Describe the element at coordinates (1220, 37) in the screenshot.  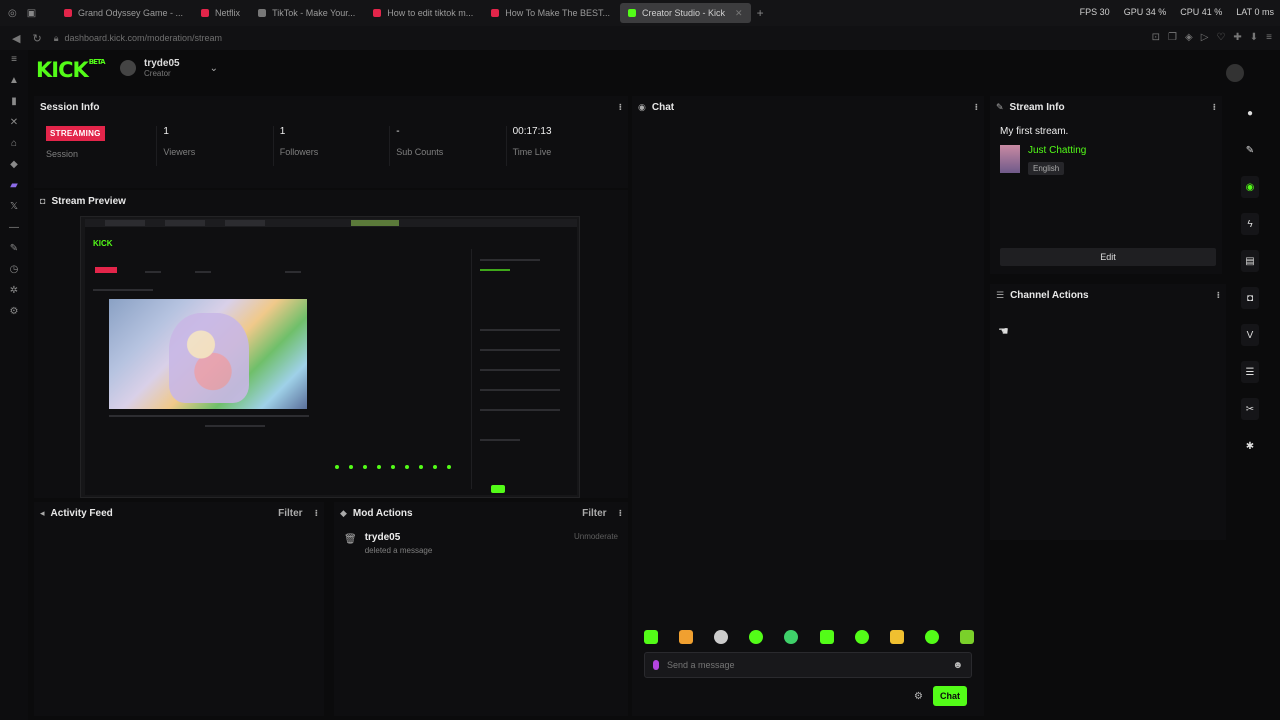
I see `heart-icon: ♡` at that location.